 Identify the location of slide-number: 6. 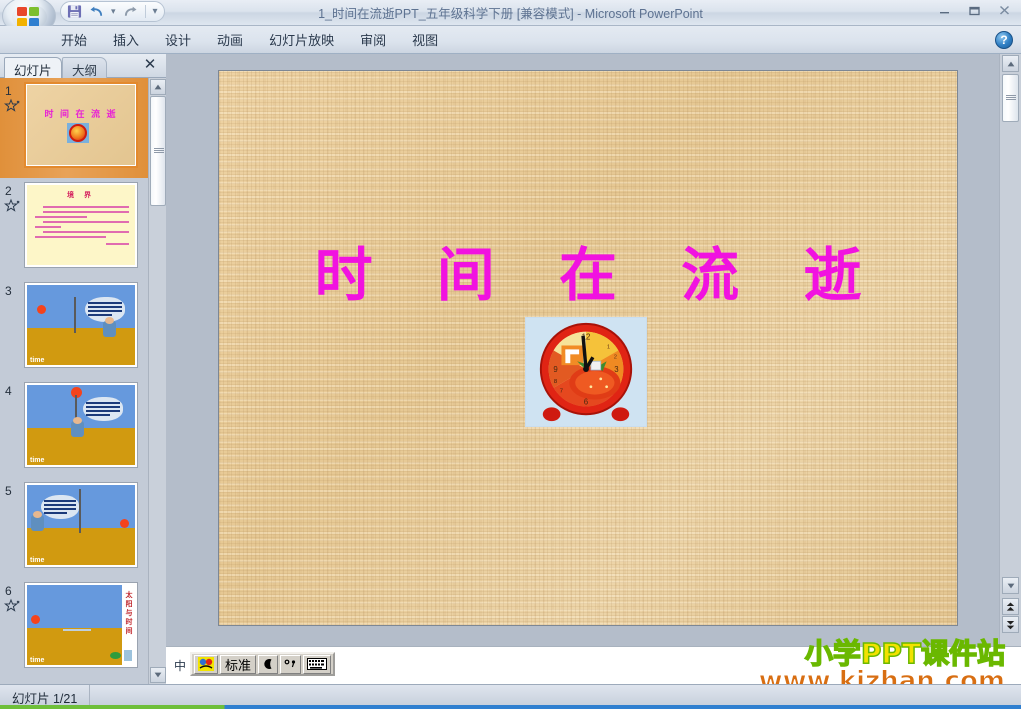
(8, 591).